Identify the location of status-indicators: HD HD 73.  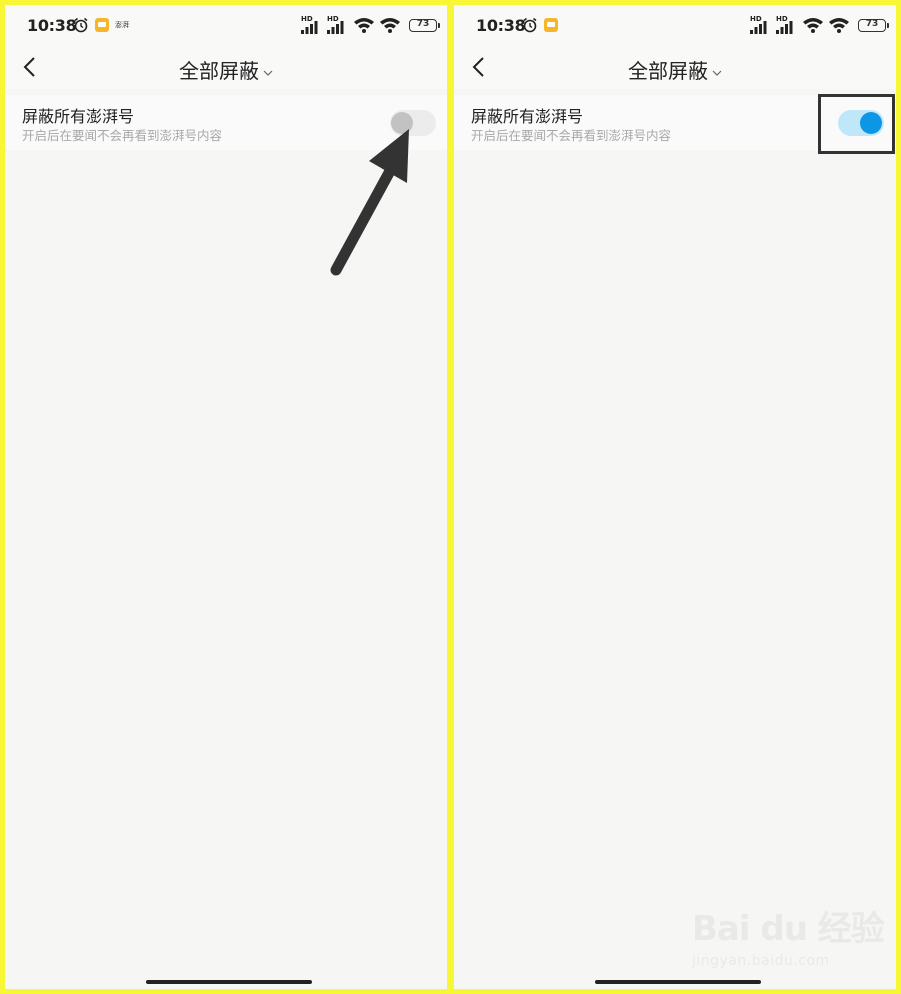
(819, 25).